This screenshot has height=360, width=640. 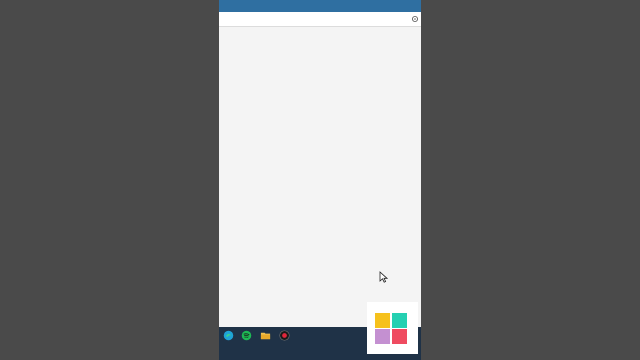 I want to click on record-icon, so click(x=284, y=335).